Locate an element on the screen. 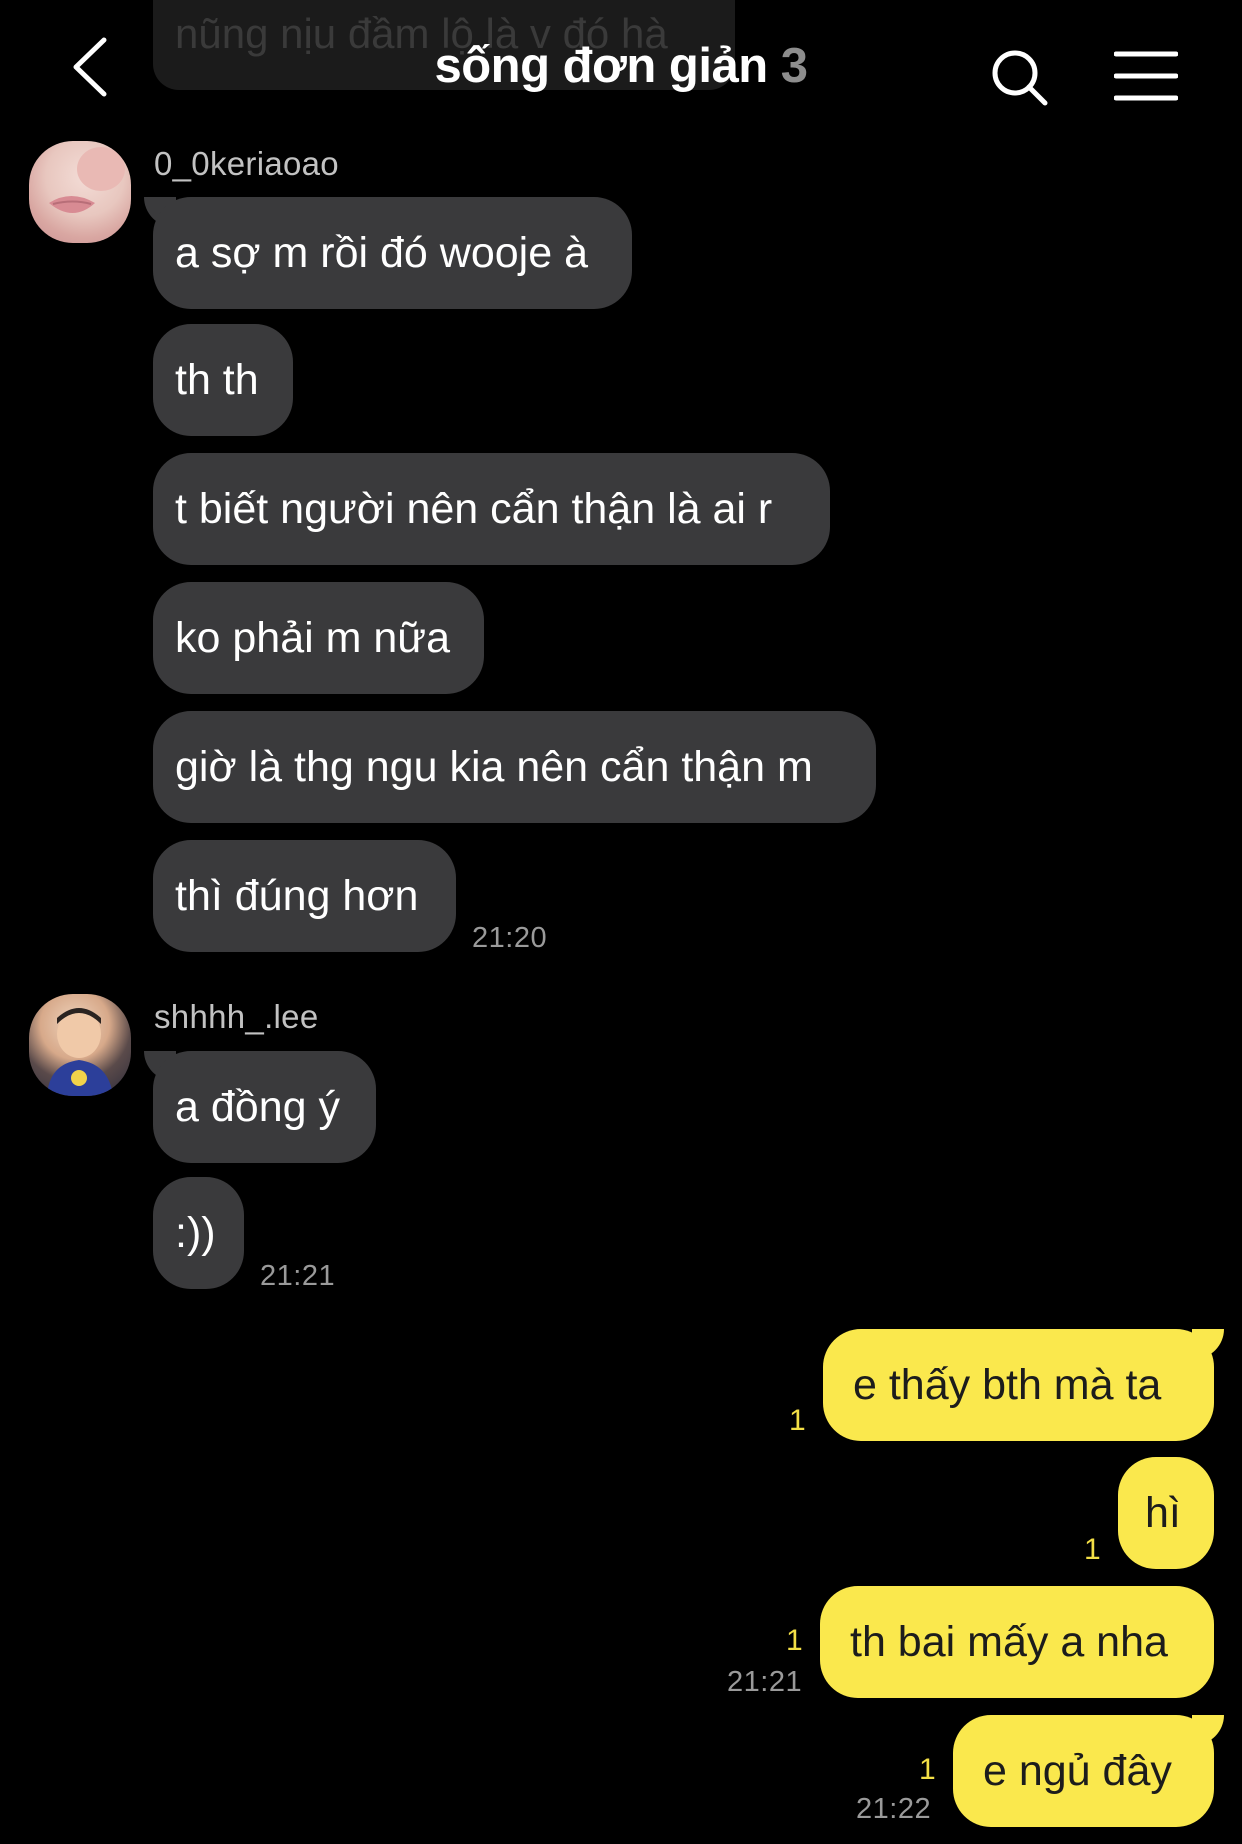  message-bubble: a sợ m rồi đó wooje à is located at coordinates (392, 253).